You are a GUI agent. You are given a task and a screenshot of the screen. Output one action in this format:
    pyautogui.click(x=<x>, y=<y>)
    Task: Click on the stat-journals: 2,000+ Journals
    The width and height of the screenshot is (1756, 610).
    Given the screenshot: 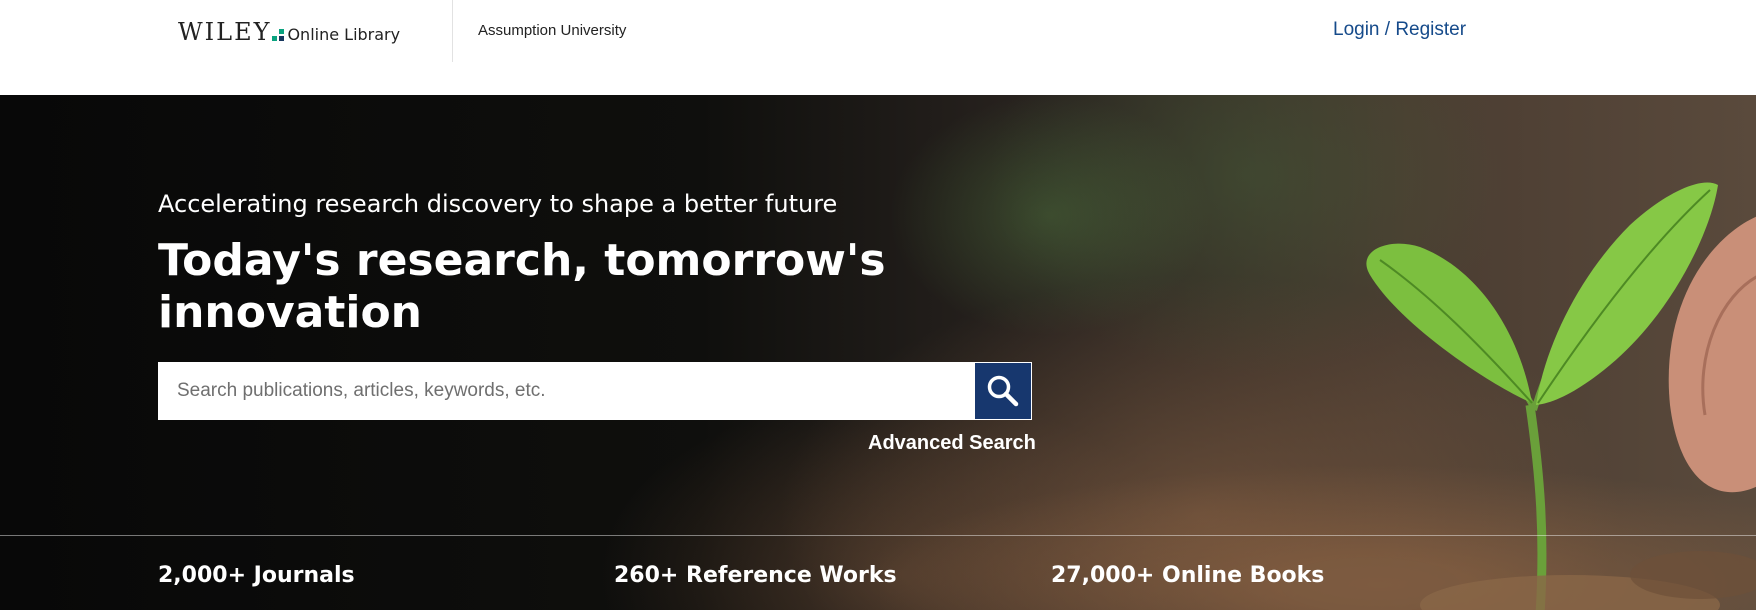 What is the action you would take?
    pyautogui.click(x=256, y=575)
    